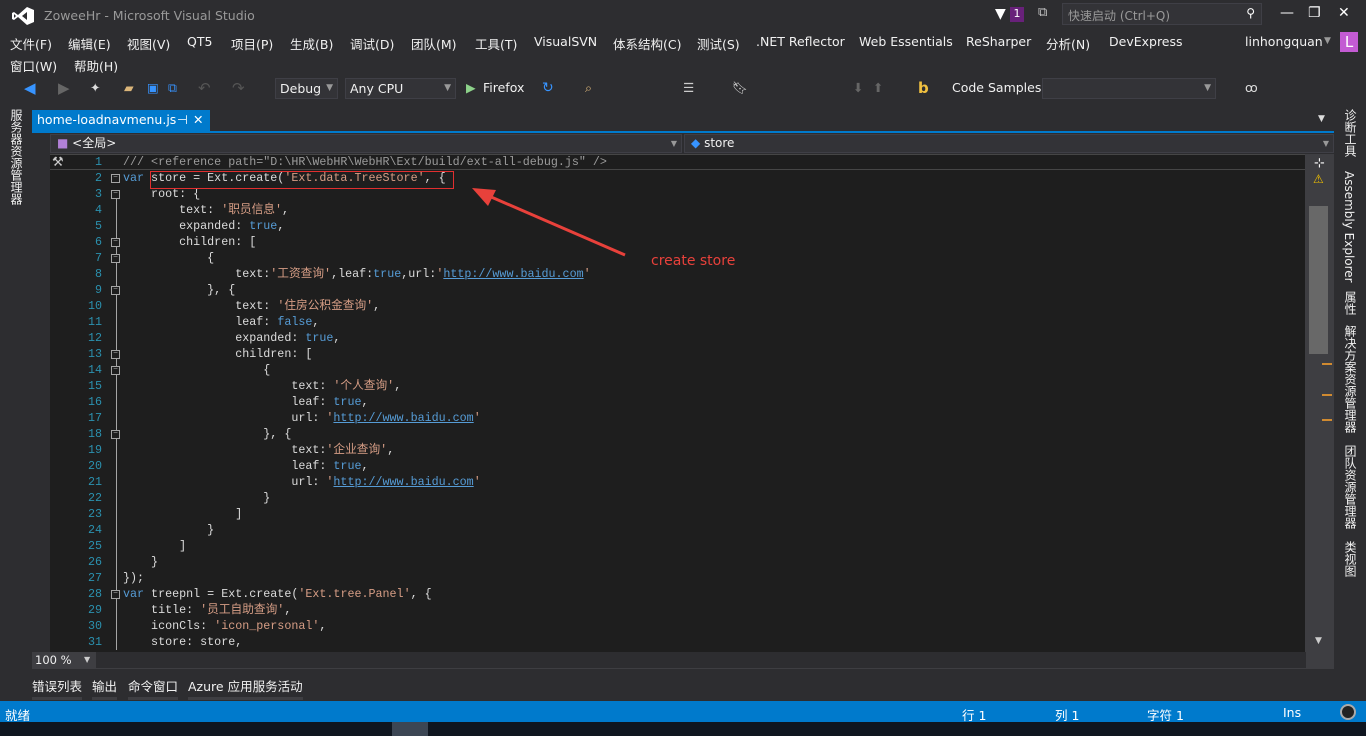 The width and height of the screenshot is (1366, 736). What do you see at coordinates (1319, 403) in the screenshot?
I see `vertical-scrollbar: ⊹ ⚠ ▼` at bounding box center [1319, 403].